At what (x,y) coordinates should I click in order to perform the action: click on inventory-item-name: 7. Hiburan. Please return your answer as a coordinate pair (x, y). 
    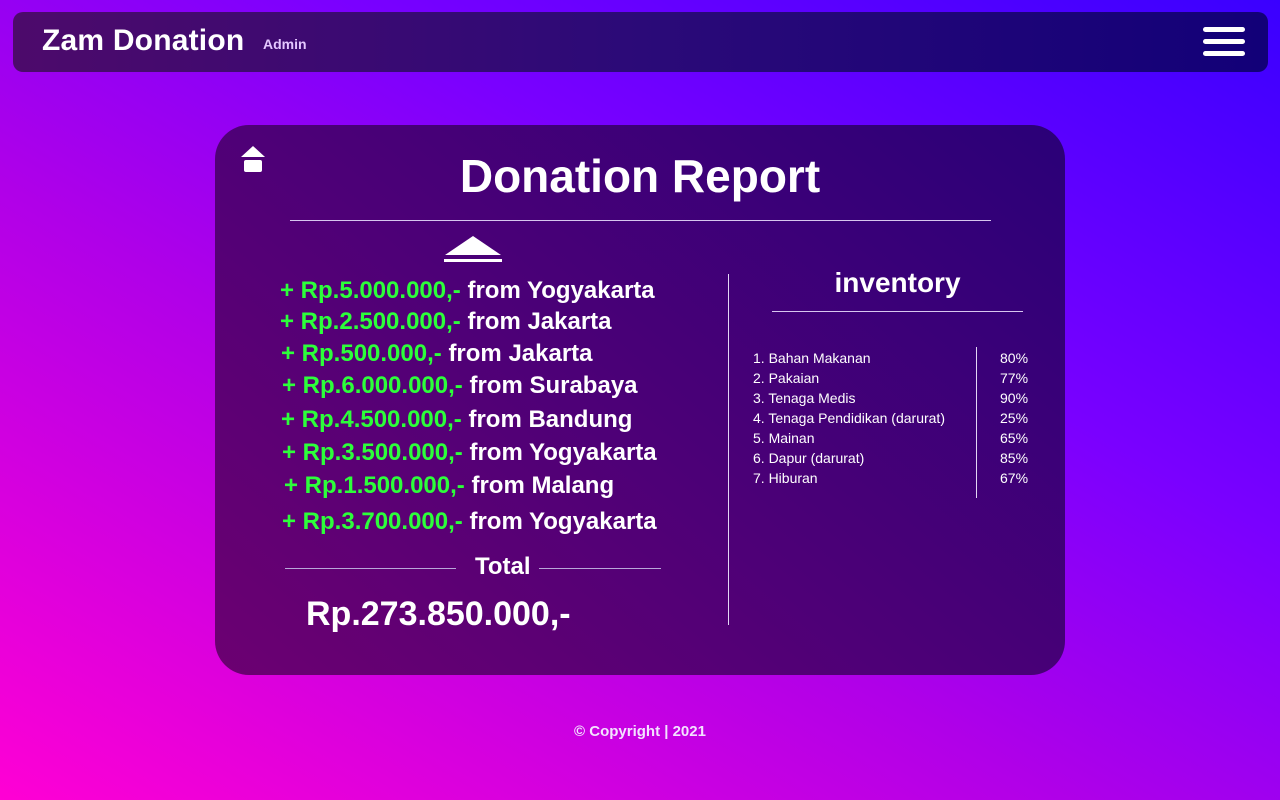
    Looking at the image, I should click on (785, 478).